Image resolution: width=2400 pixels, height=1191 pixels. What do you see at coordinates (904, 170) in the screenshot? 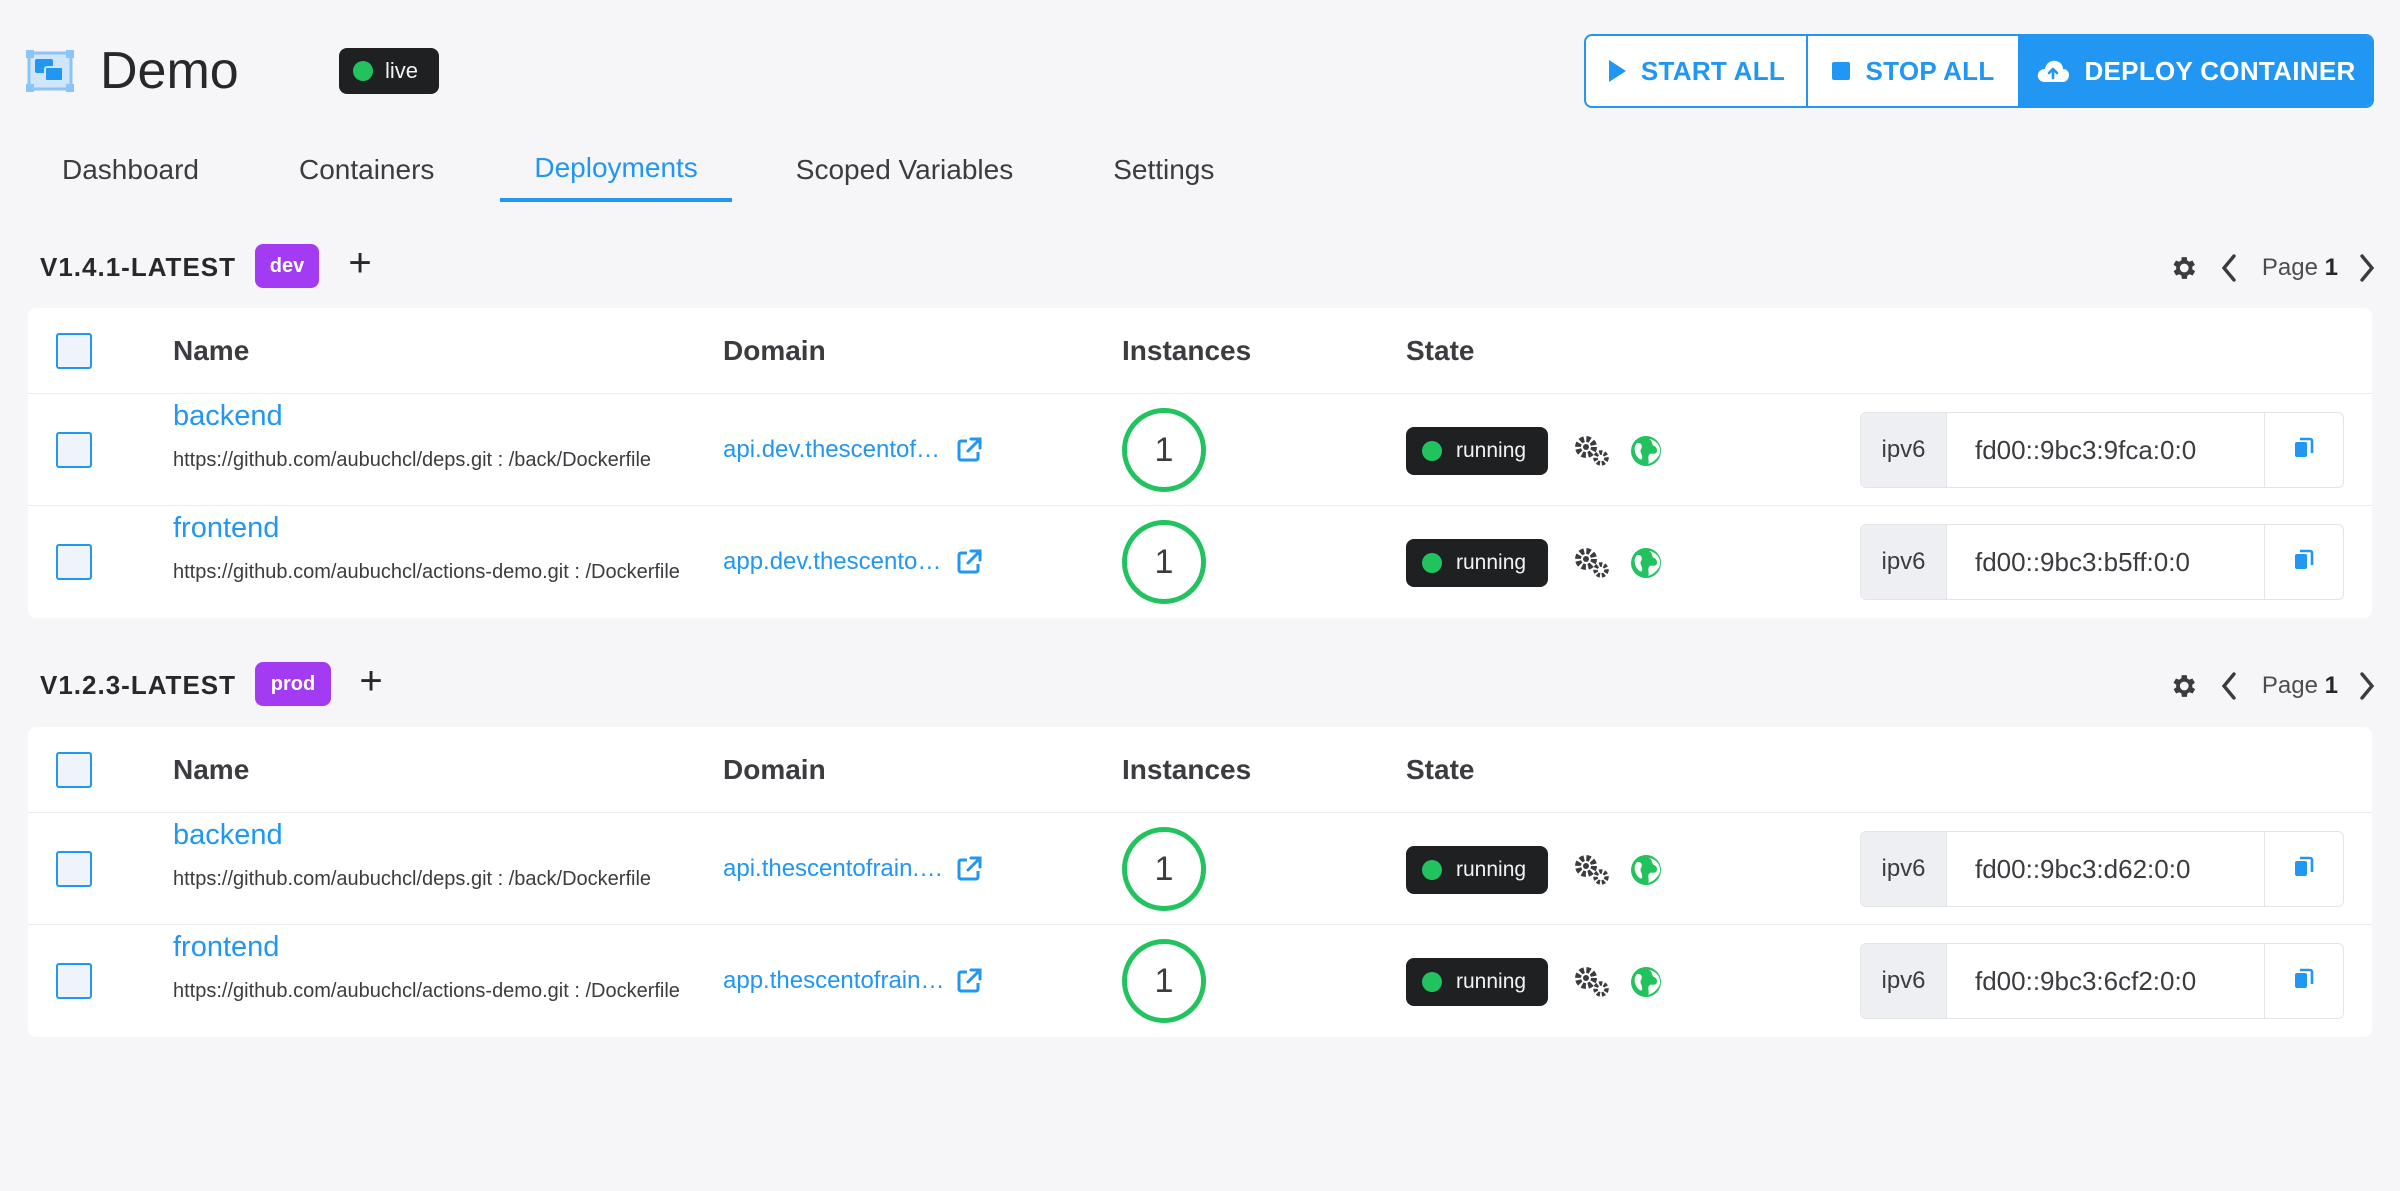
I see `tab-scoped-variables: Scoped Variables` at bounding box center [904, 170].